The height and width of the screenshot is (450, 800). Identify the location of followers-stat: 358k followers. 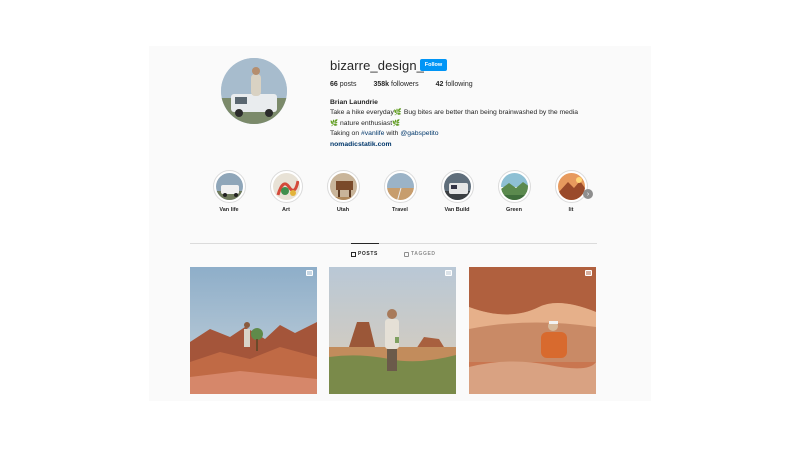
(395, 84).